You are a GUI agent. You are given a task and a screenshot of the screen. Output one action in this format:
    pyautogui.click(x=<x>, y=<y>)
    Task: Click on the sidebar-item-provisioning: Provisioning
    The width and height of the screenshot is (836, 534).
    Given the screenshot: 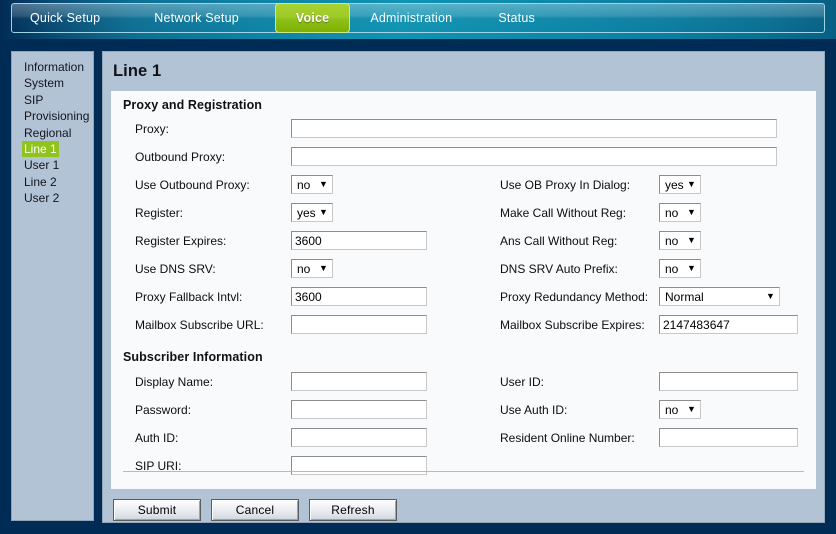 What is the action you would take?
    pyautogui.click(x=56, y=116)
    